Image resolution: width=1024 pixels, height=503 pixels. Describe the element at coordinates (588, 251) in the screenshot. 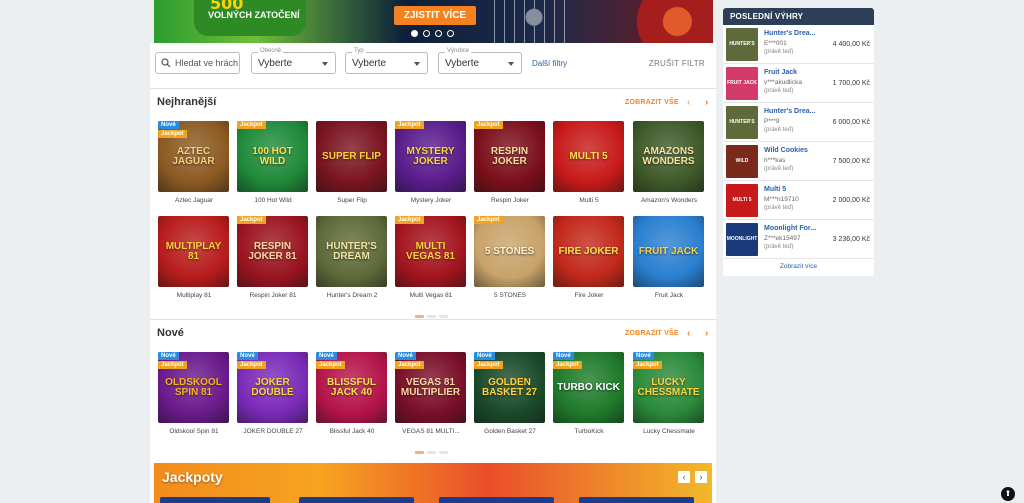

I see `game-tile: FIRE JOKER` at that location.